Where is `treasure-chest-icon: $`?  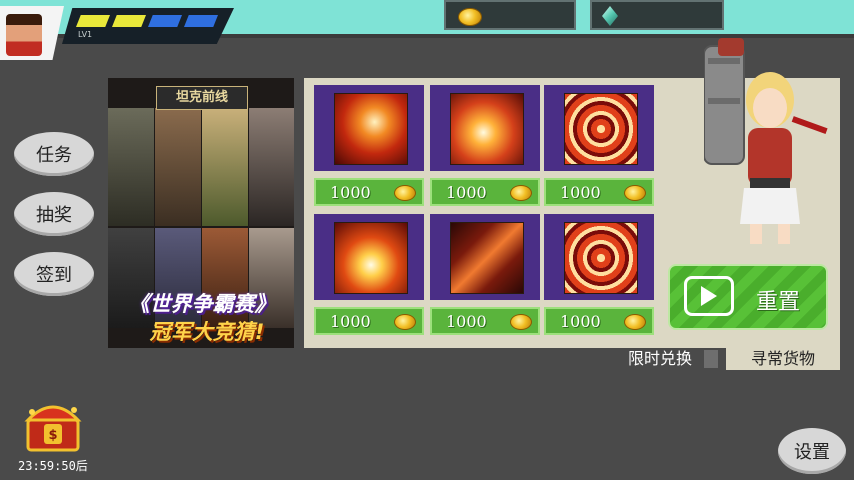
treasure-chest-icon: $ is located at coordinates (53, 426).